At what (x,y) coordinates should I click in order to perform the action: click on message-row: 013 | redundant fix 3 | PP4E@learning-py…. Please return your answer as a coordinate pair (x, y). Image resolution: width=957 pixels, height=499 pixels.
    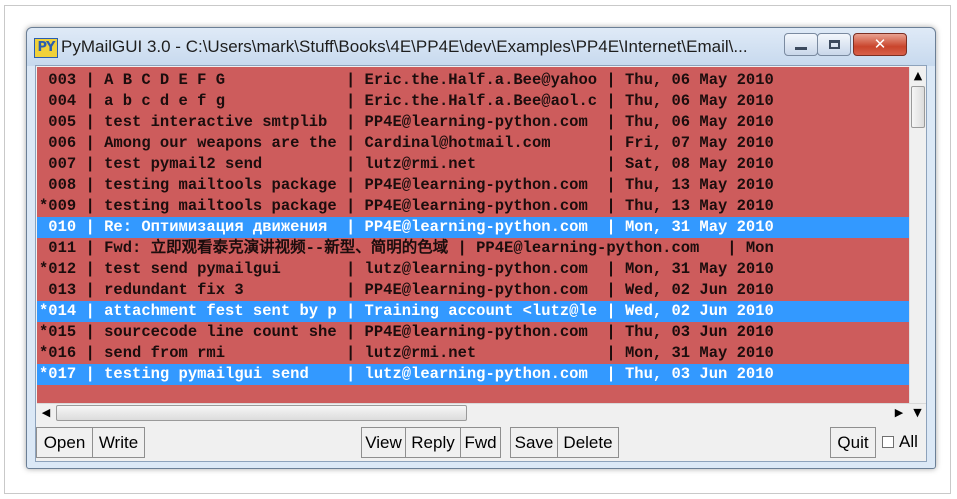
    Looking at the image, I should click on (473, 290).